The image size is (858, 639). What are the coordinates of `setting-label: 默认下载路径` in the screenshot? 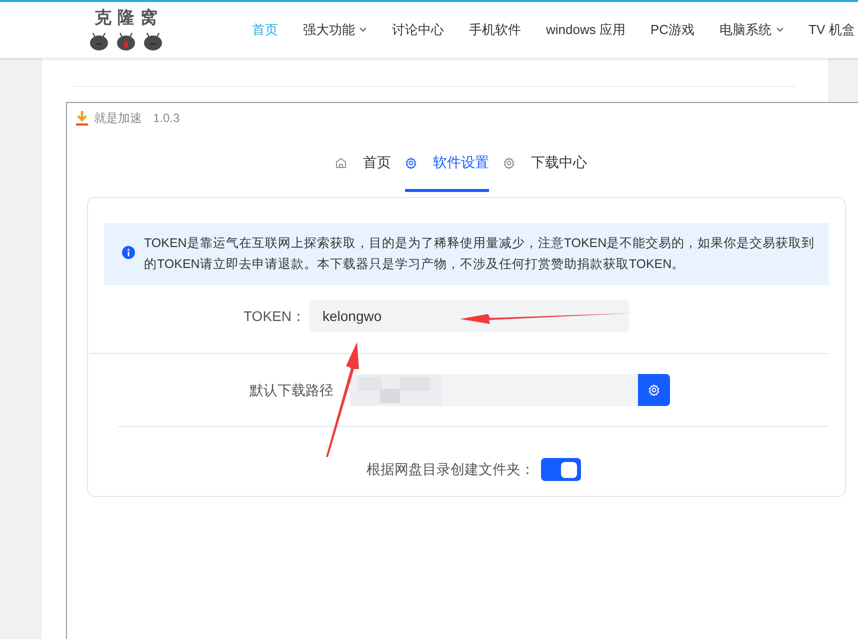 It's located at (292, 390).